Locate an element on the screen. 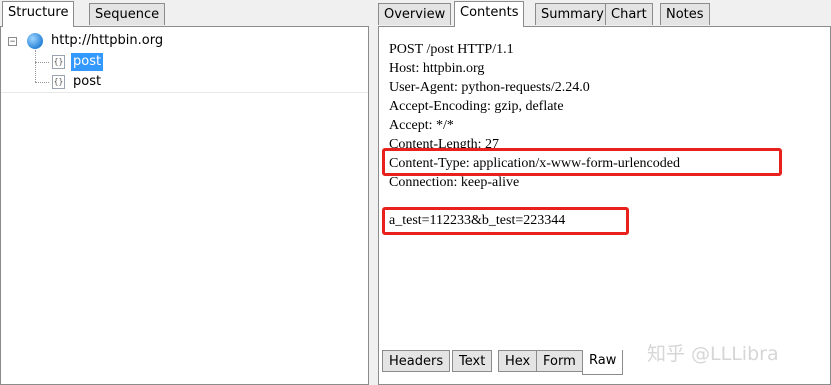 This screenshot has width=831, height=385. header-user-agent: User-Agent: python-requests/2.24.0 is located at coordinates (489, 87).